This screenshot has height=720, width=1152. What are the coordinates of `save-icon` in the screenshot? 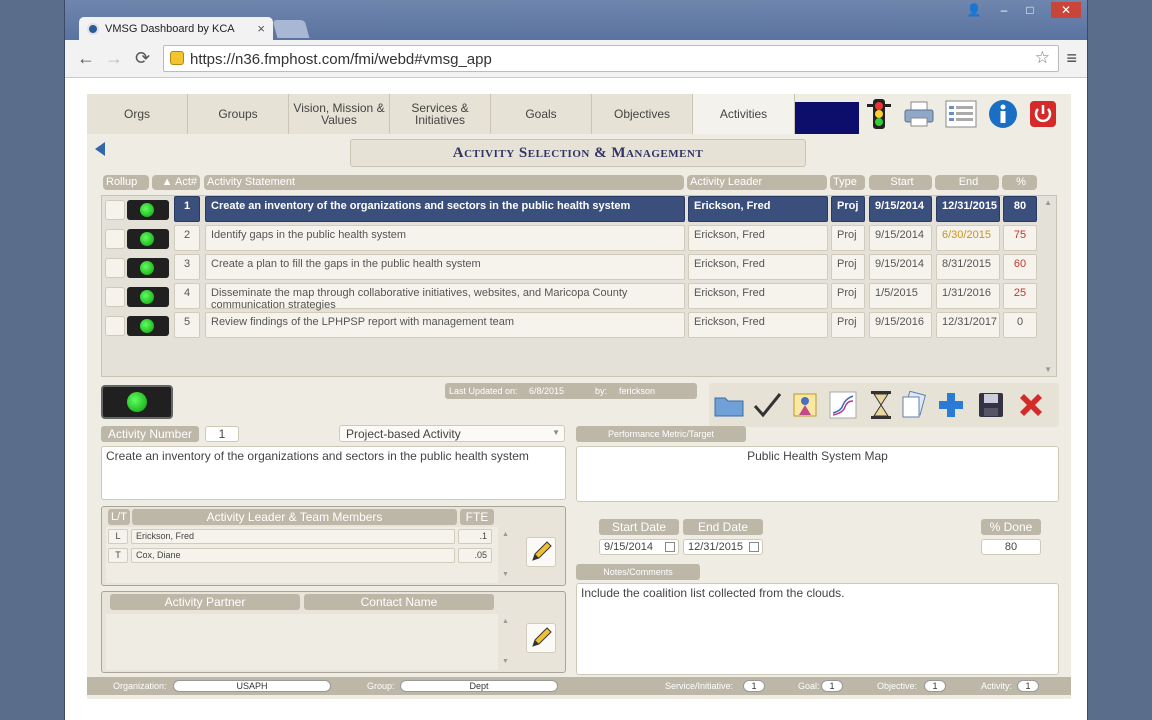 It's located at (991, 405).